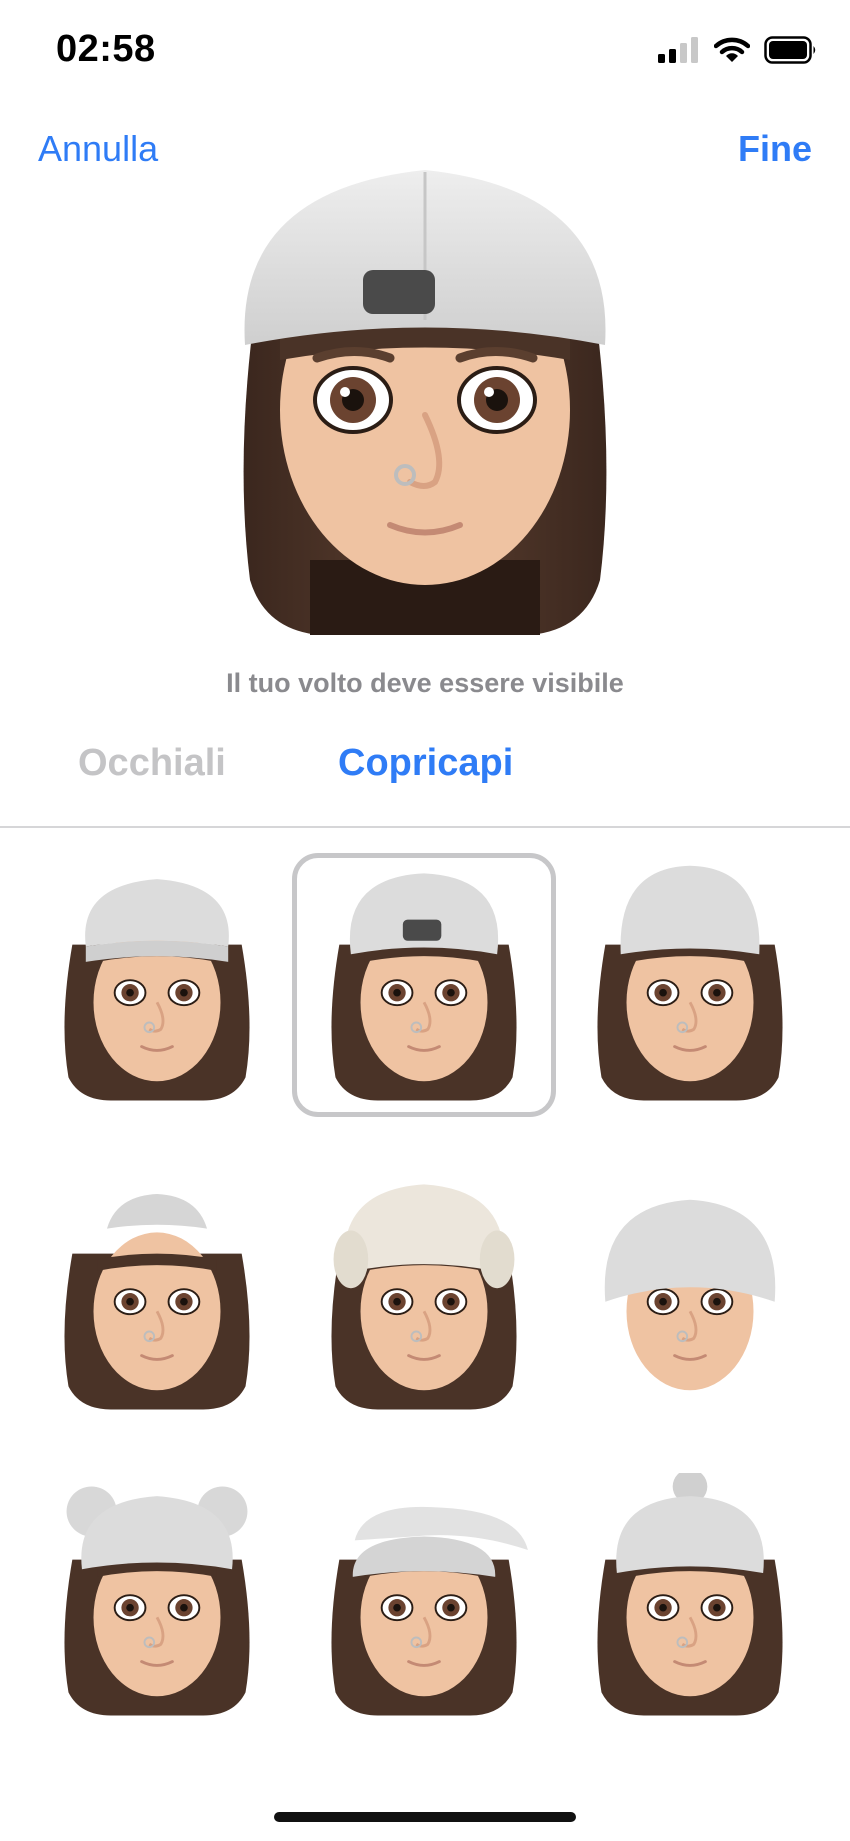 The height and width of the screenshot is (1841, 850). What do you see at coordinates (98, 149) in the screenshot?
I see `cancel-button: Annulla` at bounding box center [98, 149].